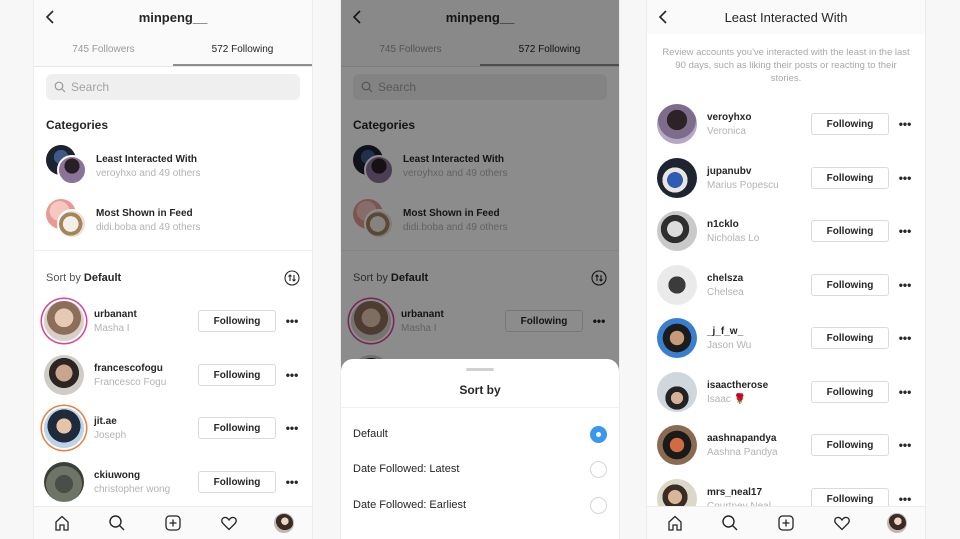 The image size is (960, 539). I want to click on sheet-title: Sort by, so click(480, 390).